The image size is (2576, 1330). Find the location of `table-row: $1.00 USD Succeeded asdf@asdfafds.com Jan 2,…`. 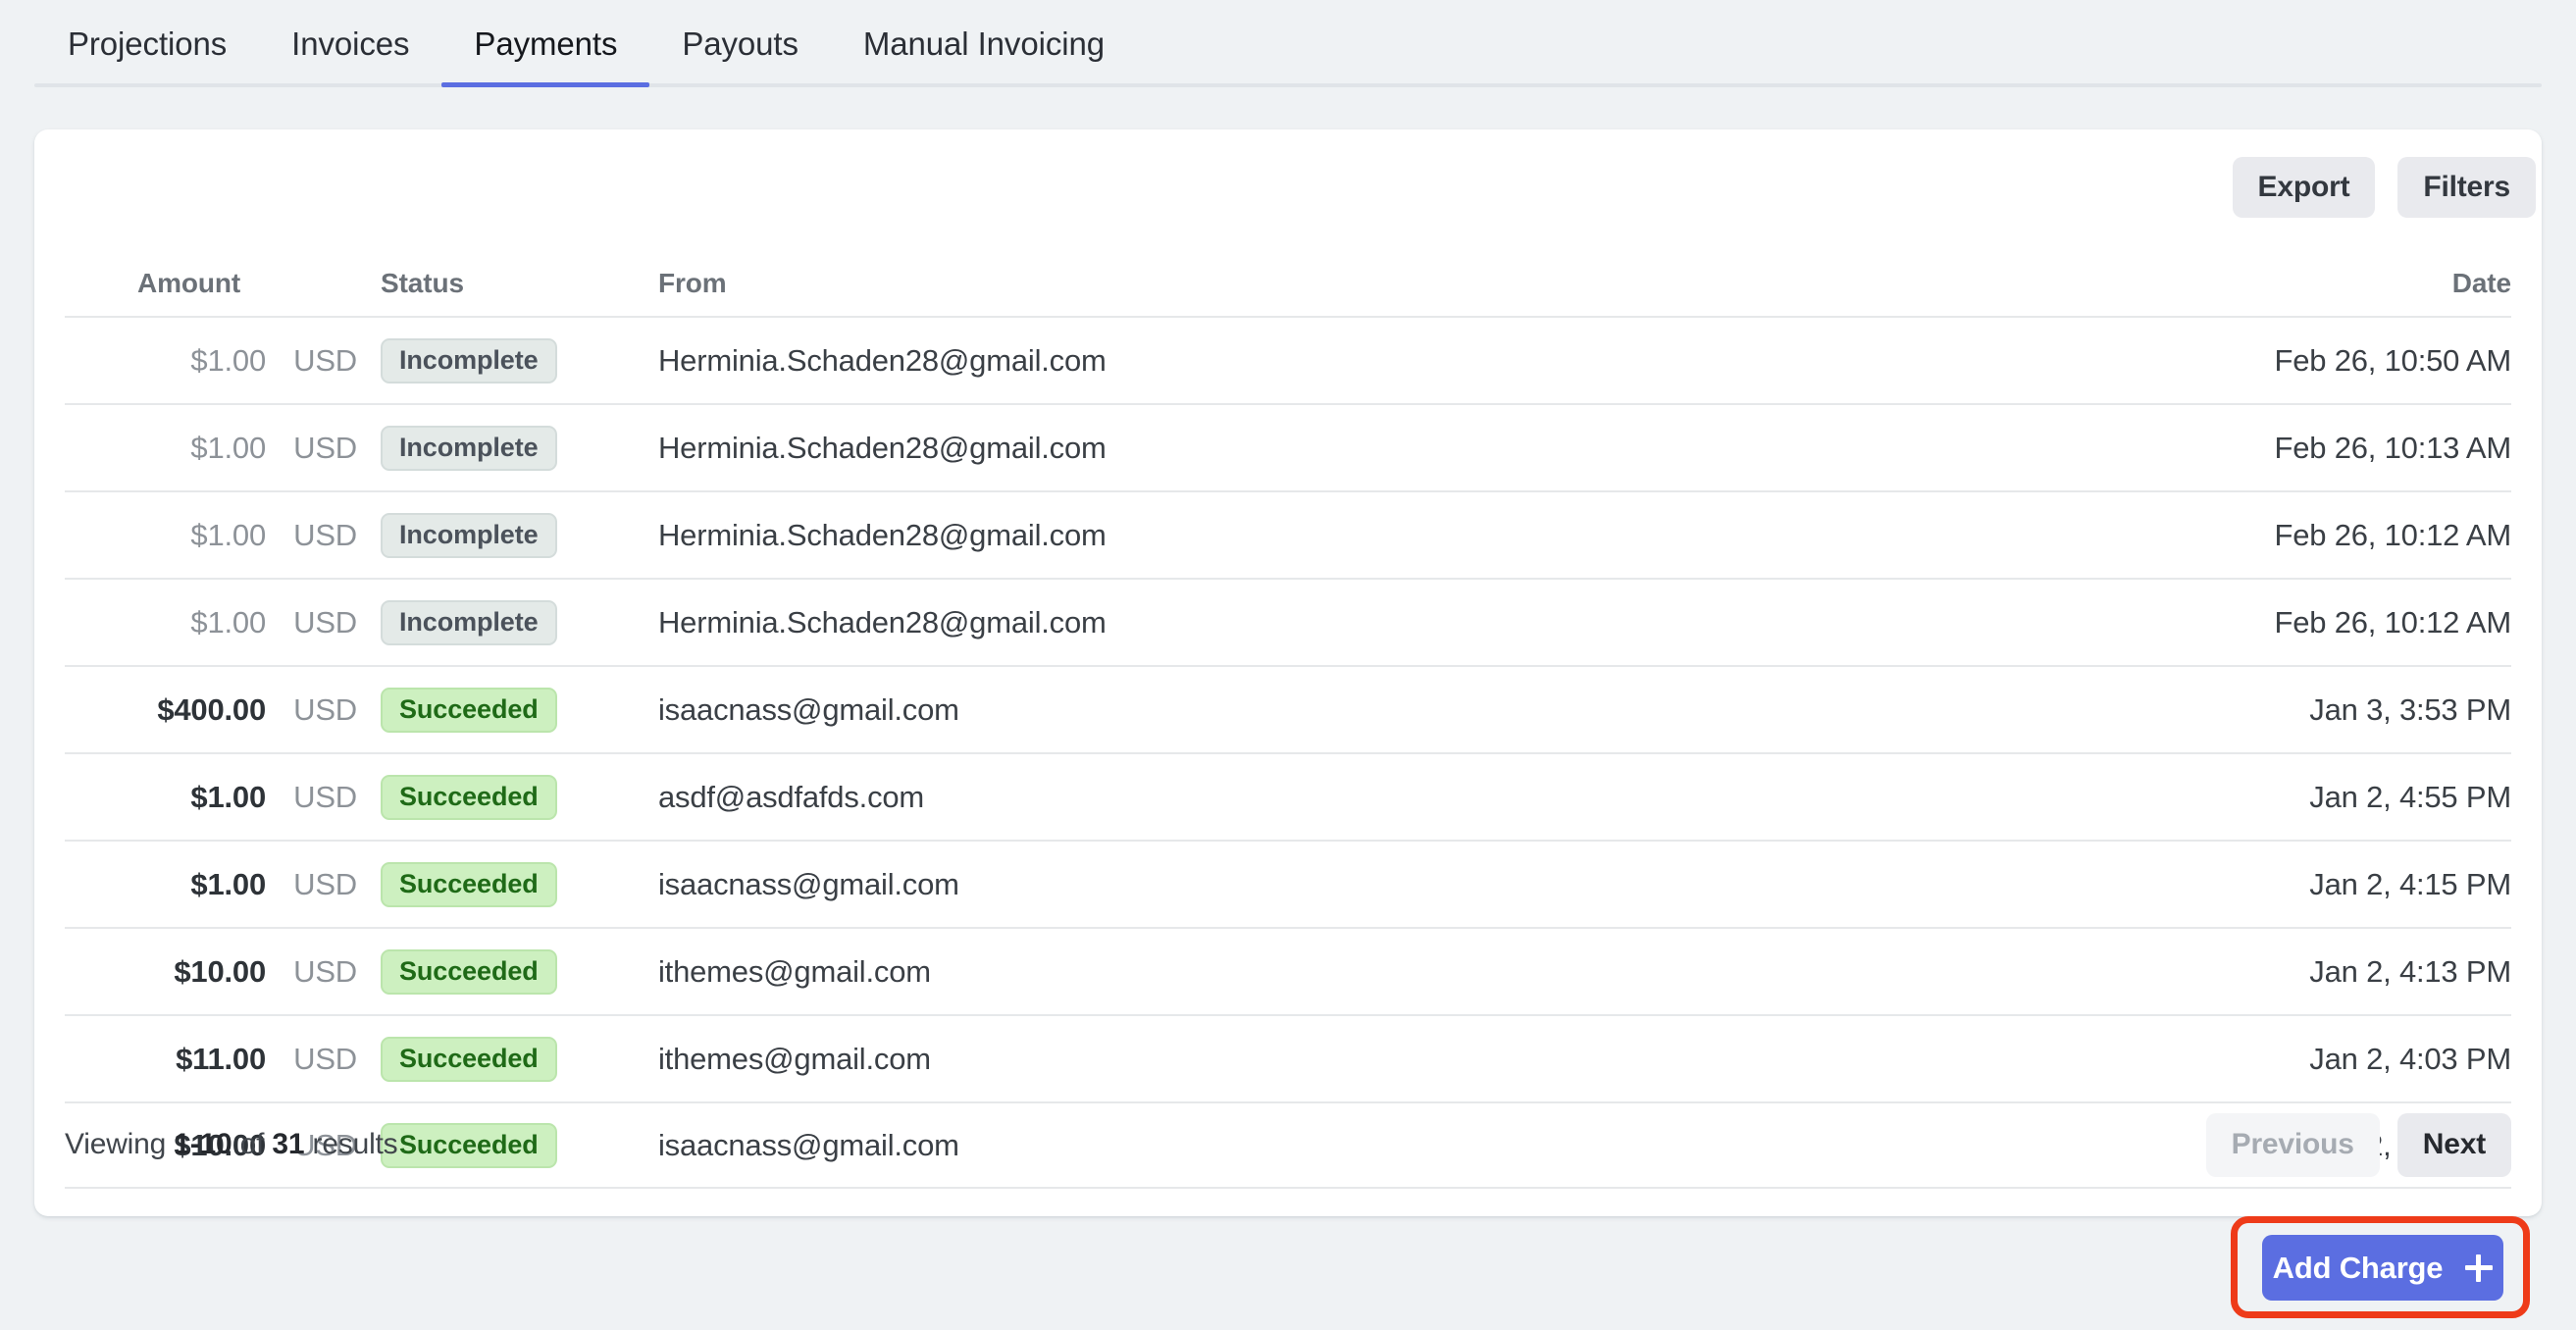

table-row: $1.00 USD Succeeded asdf@asdfafds.com Jan 2,… is located at coordinates (1288, 796).